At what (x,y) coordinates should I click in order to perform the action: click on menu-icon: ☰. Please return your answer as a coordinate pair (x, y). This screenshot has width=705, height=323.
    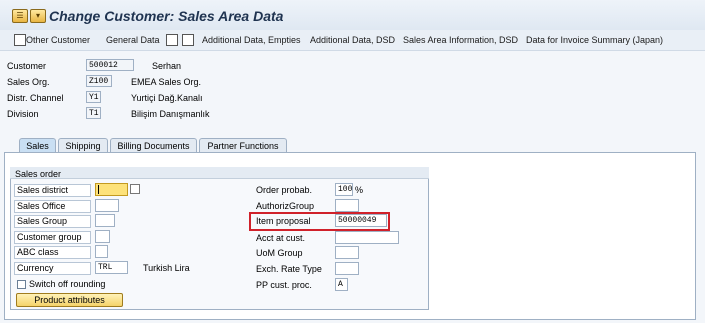
    Looking at the image, I should click on (20, 16).